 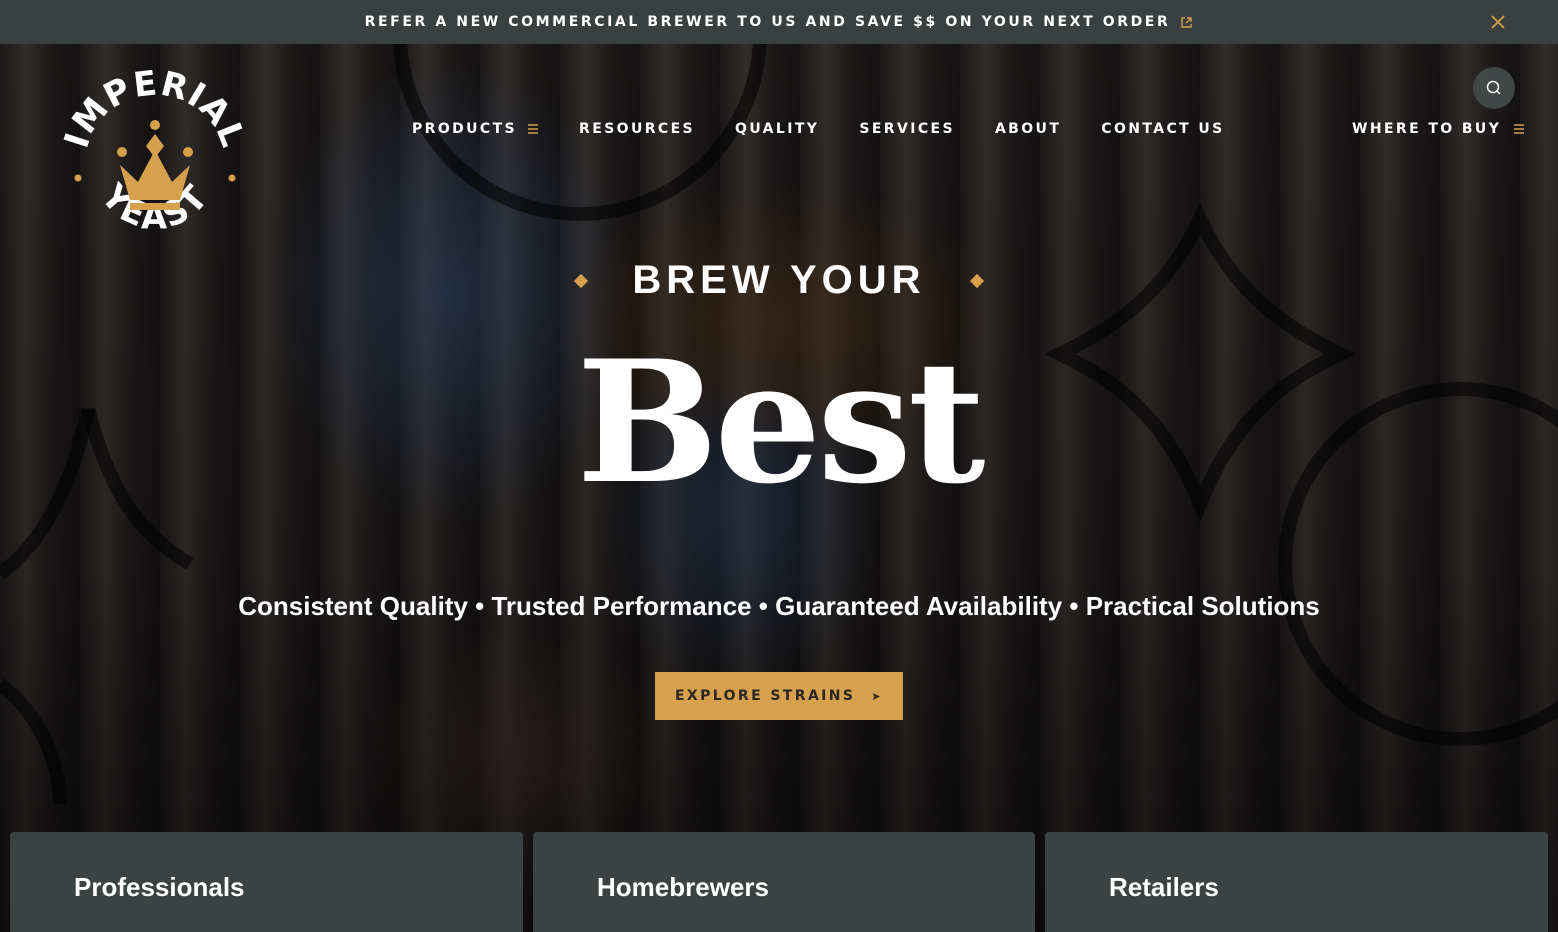 What do you see at coordinates (877, 696) in the screenshot?
I see `play-arrow-icon: ➤` at bounding box center [877, 696].